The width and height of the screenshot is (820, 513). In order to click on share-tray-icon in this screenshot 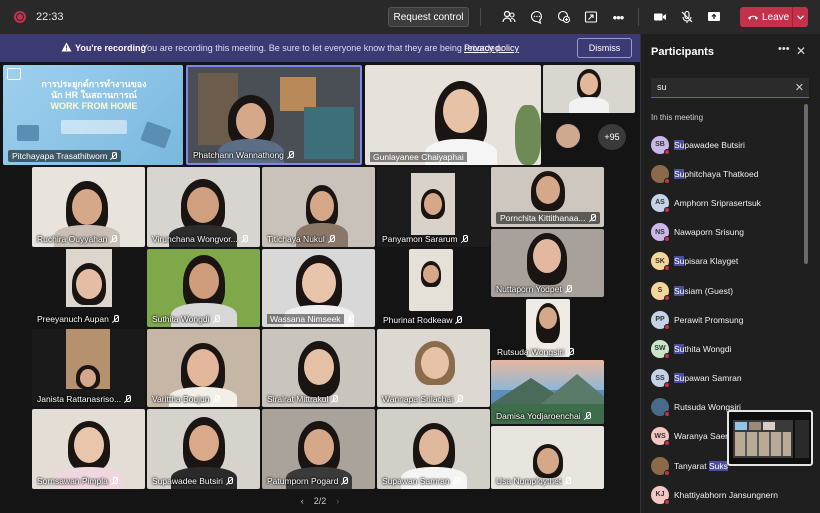, I will do `click(591, 17)`.